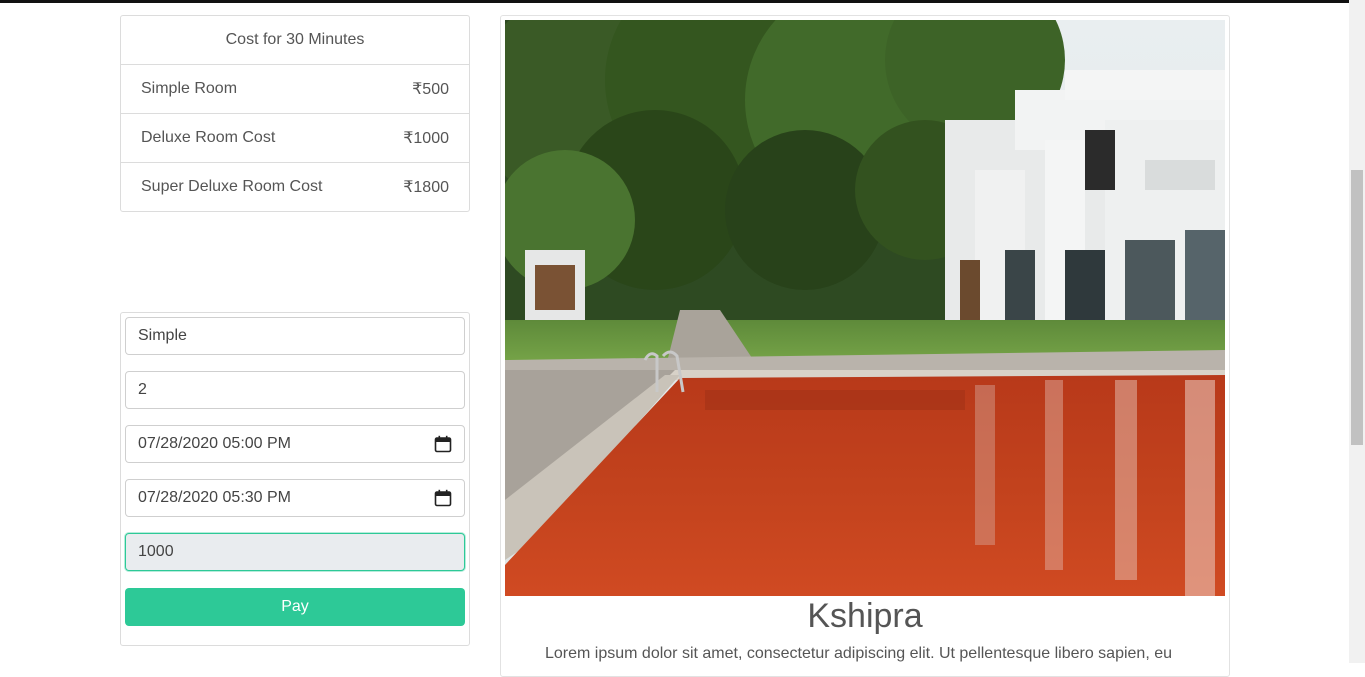 Image resolution: width=1365 pixels, height=677 pixels. What do you see at coordinates (215, 443) in the screenshot?
I see `check-in-value: 07/28/2020 05:00 PM` at bounding box center [215, 443].